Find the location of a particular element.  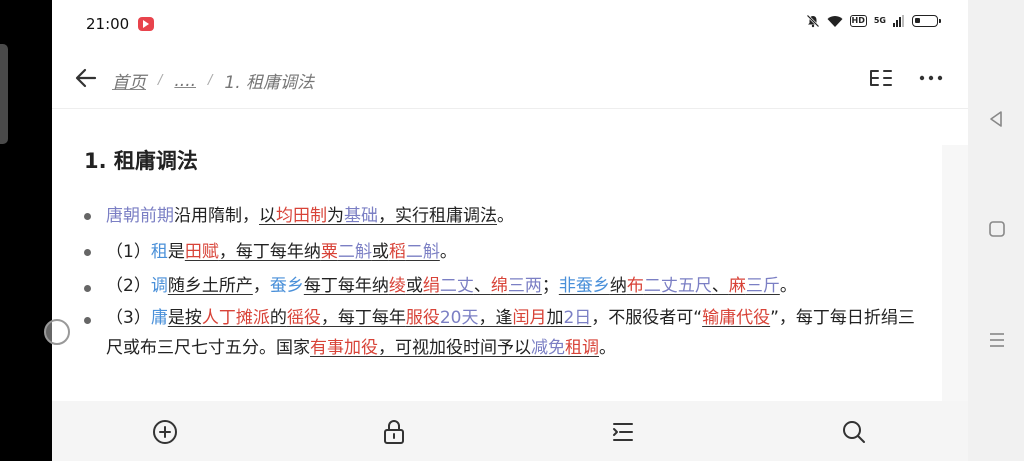

nav-home-button is located at coordinates (997, 229).